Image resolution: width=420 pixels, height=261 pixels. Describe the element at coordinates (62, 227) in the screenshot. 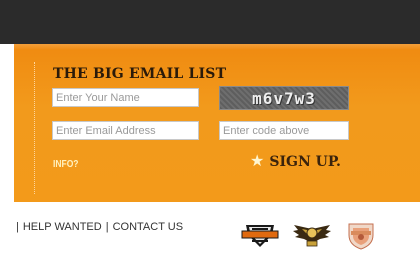

I see `help-wanted-link: HELP WANTED` at that location.